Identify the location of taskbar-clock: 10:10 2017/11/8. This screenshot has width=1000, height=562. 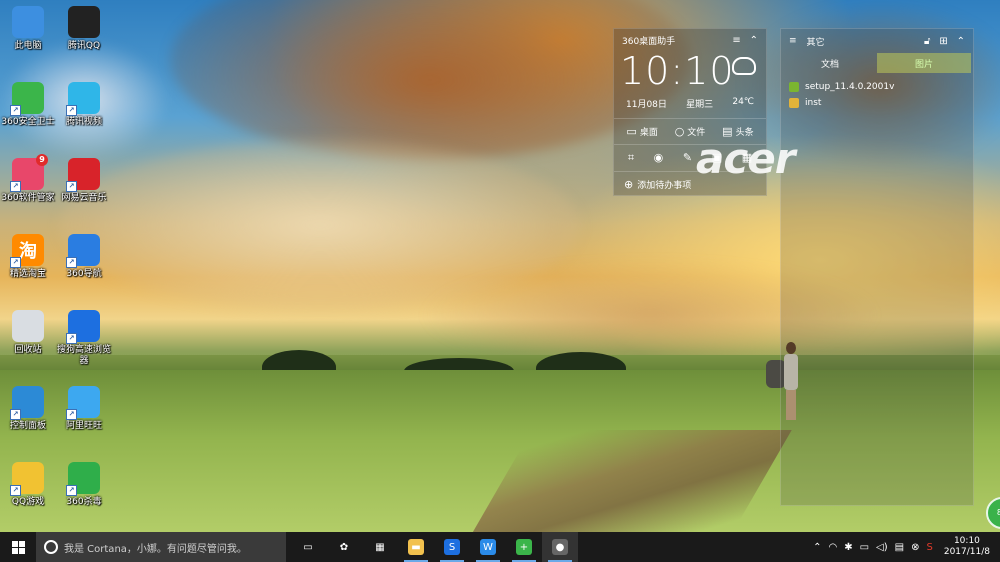
(967, 547).